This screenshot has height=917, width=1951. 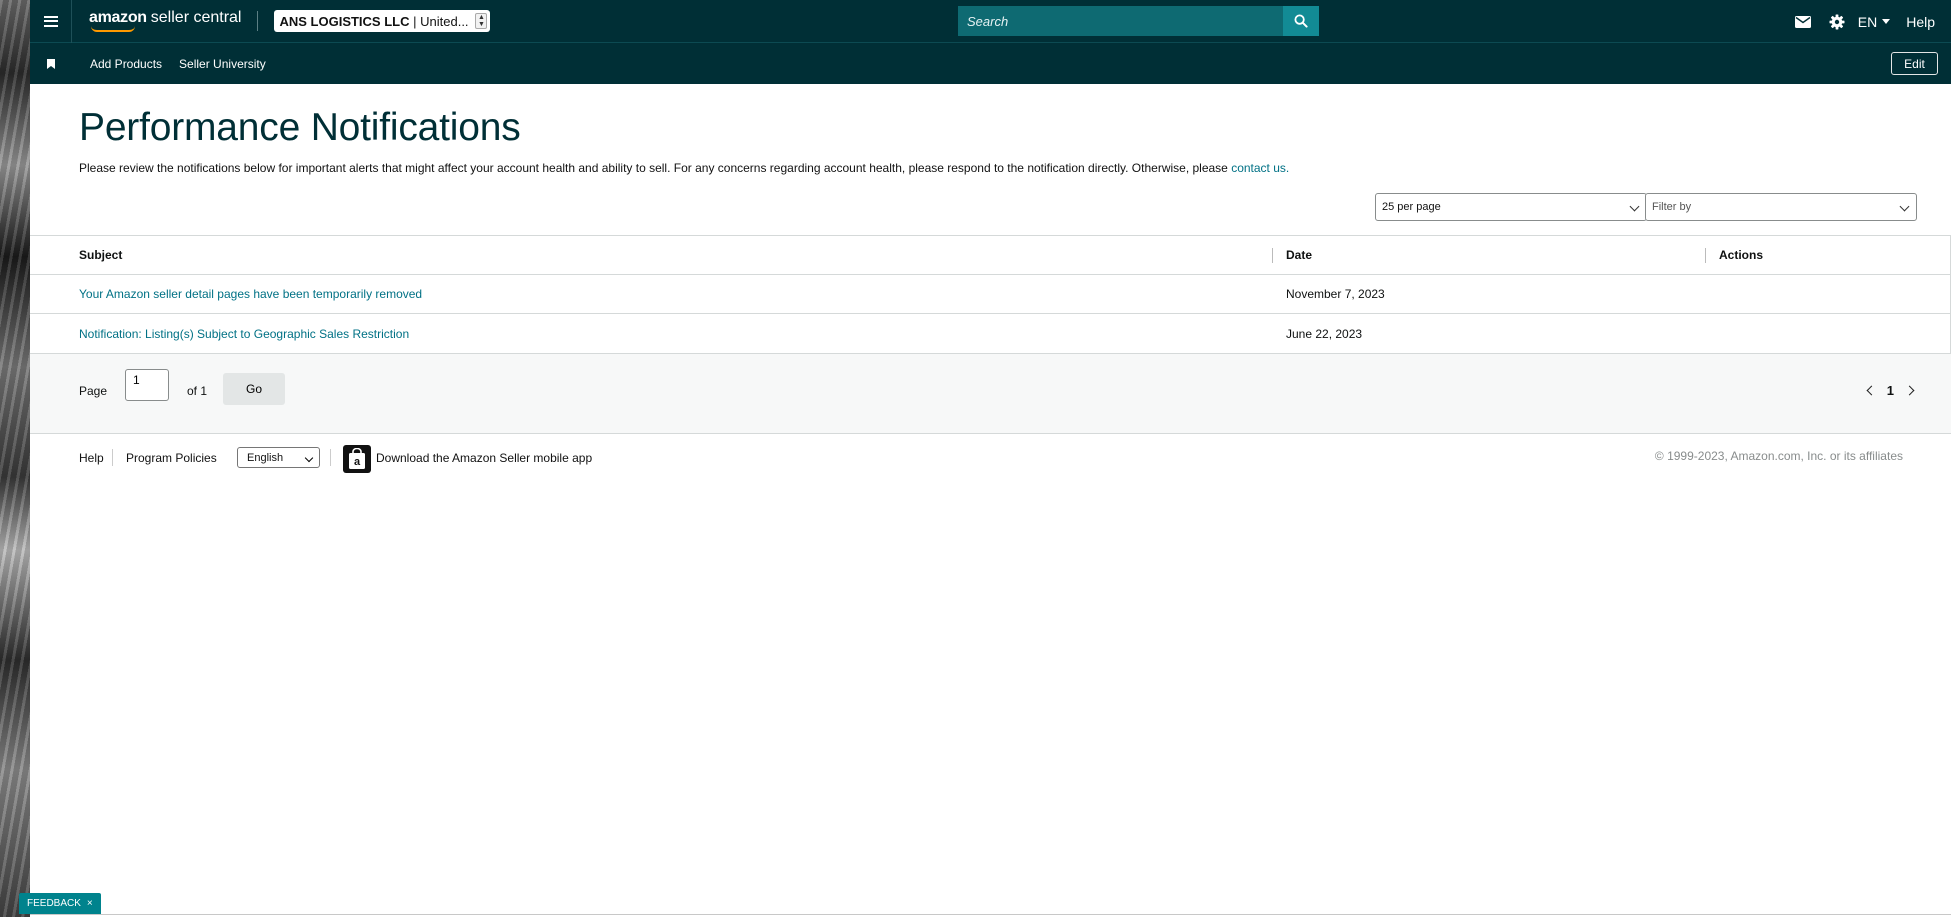 I want to click on search-bar, so click(x=1138, y=21).